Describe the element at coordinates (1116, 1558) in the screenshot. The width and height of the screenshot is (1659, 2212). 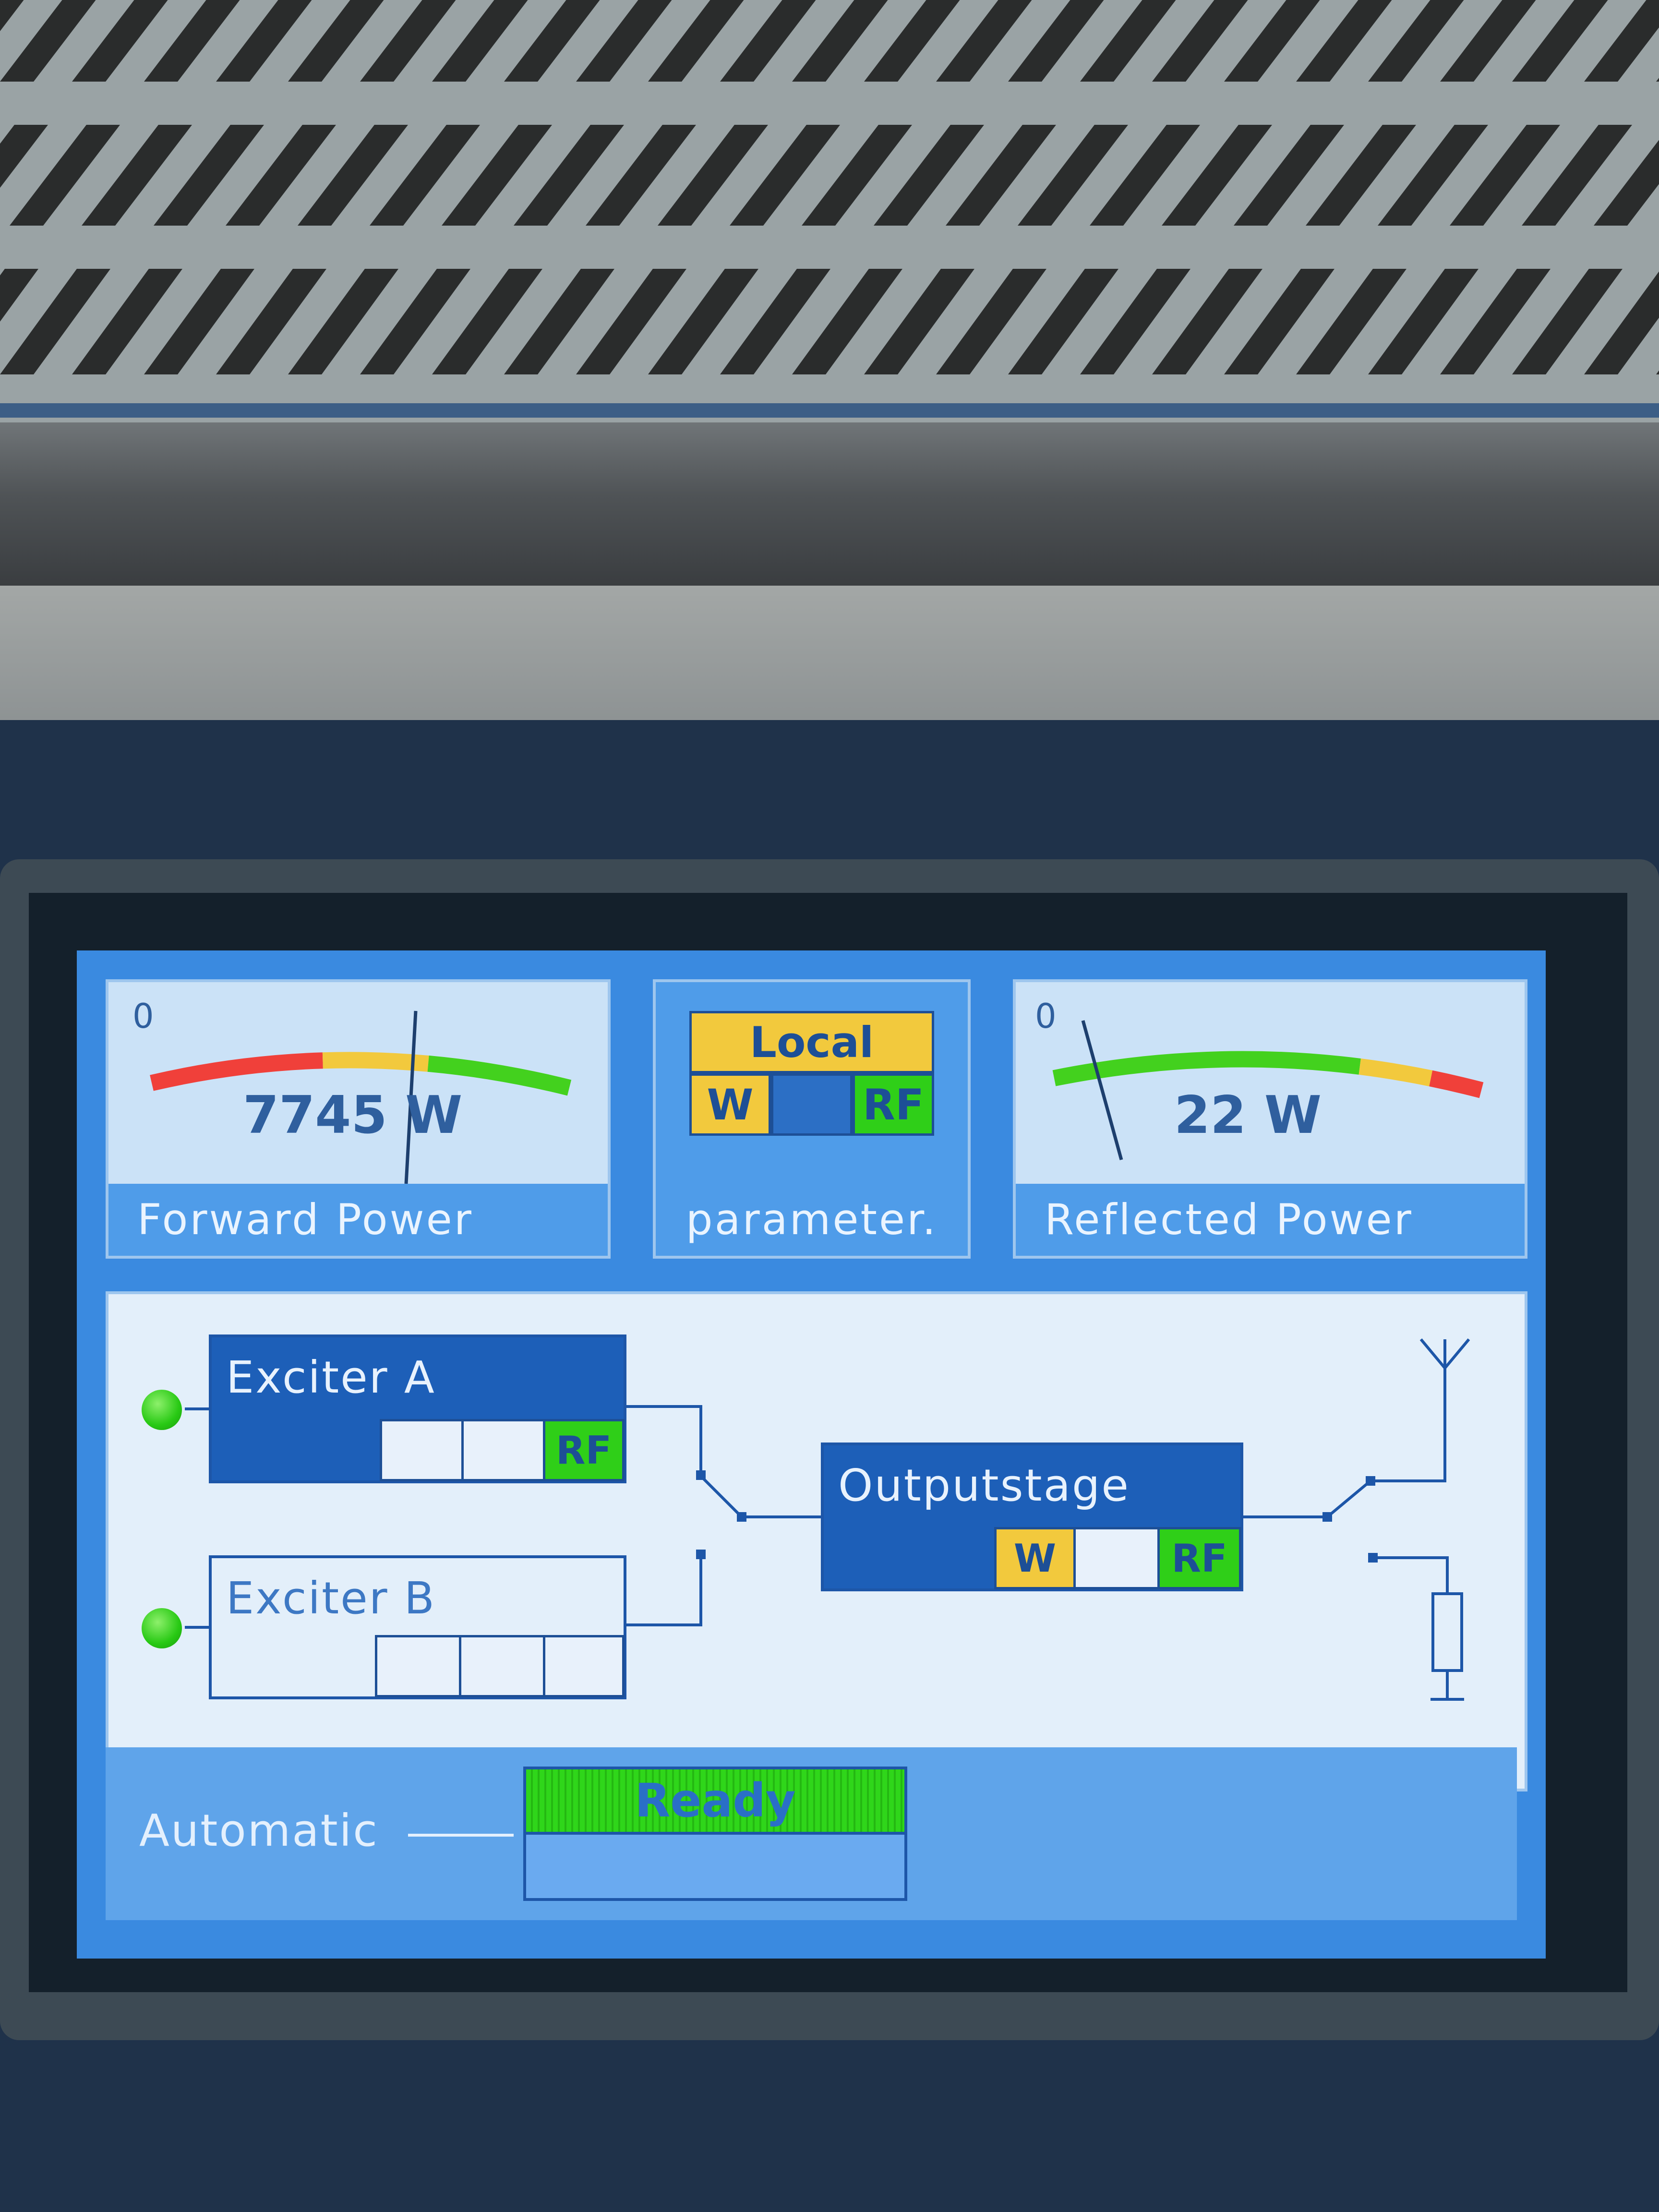
I see `outputstage-cell` at that location.